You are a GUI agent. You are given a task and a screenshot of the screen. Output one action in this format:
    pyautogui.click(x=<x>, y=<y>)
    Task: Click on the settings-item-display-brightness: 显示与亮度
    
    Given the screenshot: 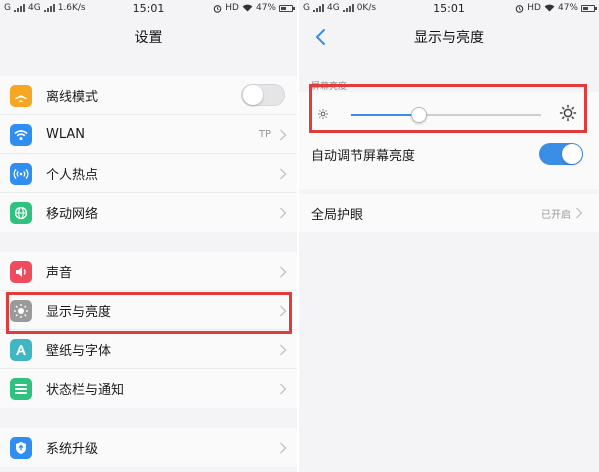 What is the action you would take?
    pyautogui.click(x=148, y=310)
    